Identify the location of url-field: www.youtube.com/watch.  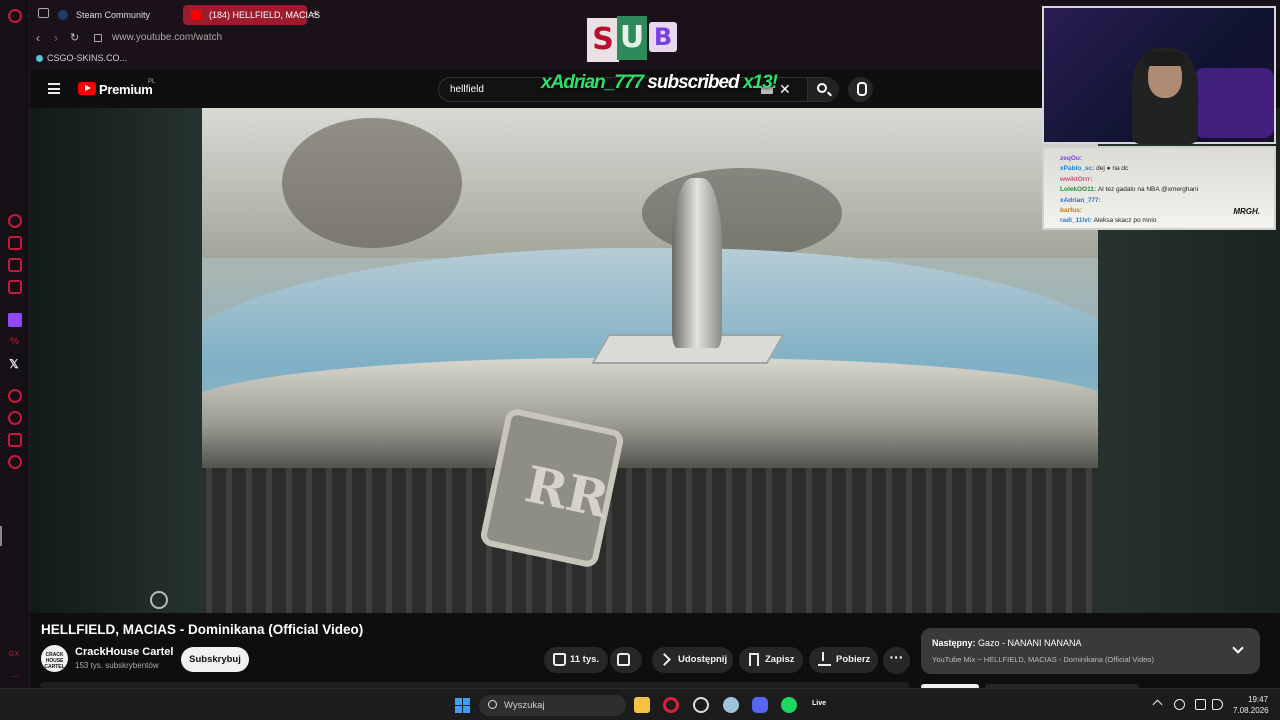
(167, 37).